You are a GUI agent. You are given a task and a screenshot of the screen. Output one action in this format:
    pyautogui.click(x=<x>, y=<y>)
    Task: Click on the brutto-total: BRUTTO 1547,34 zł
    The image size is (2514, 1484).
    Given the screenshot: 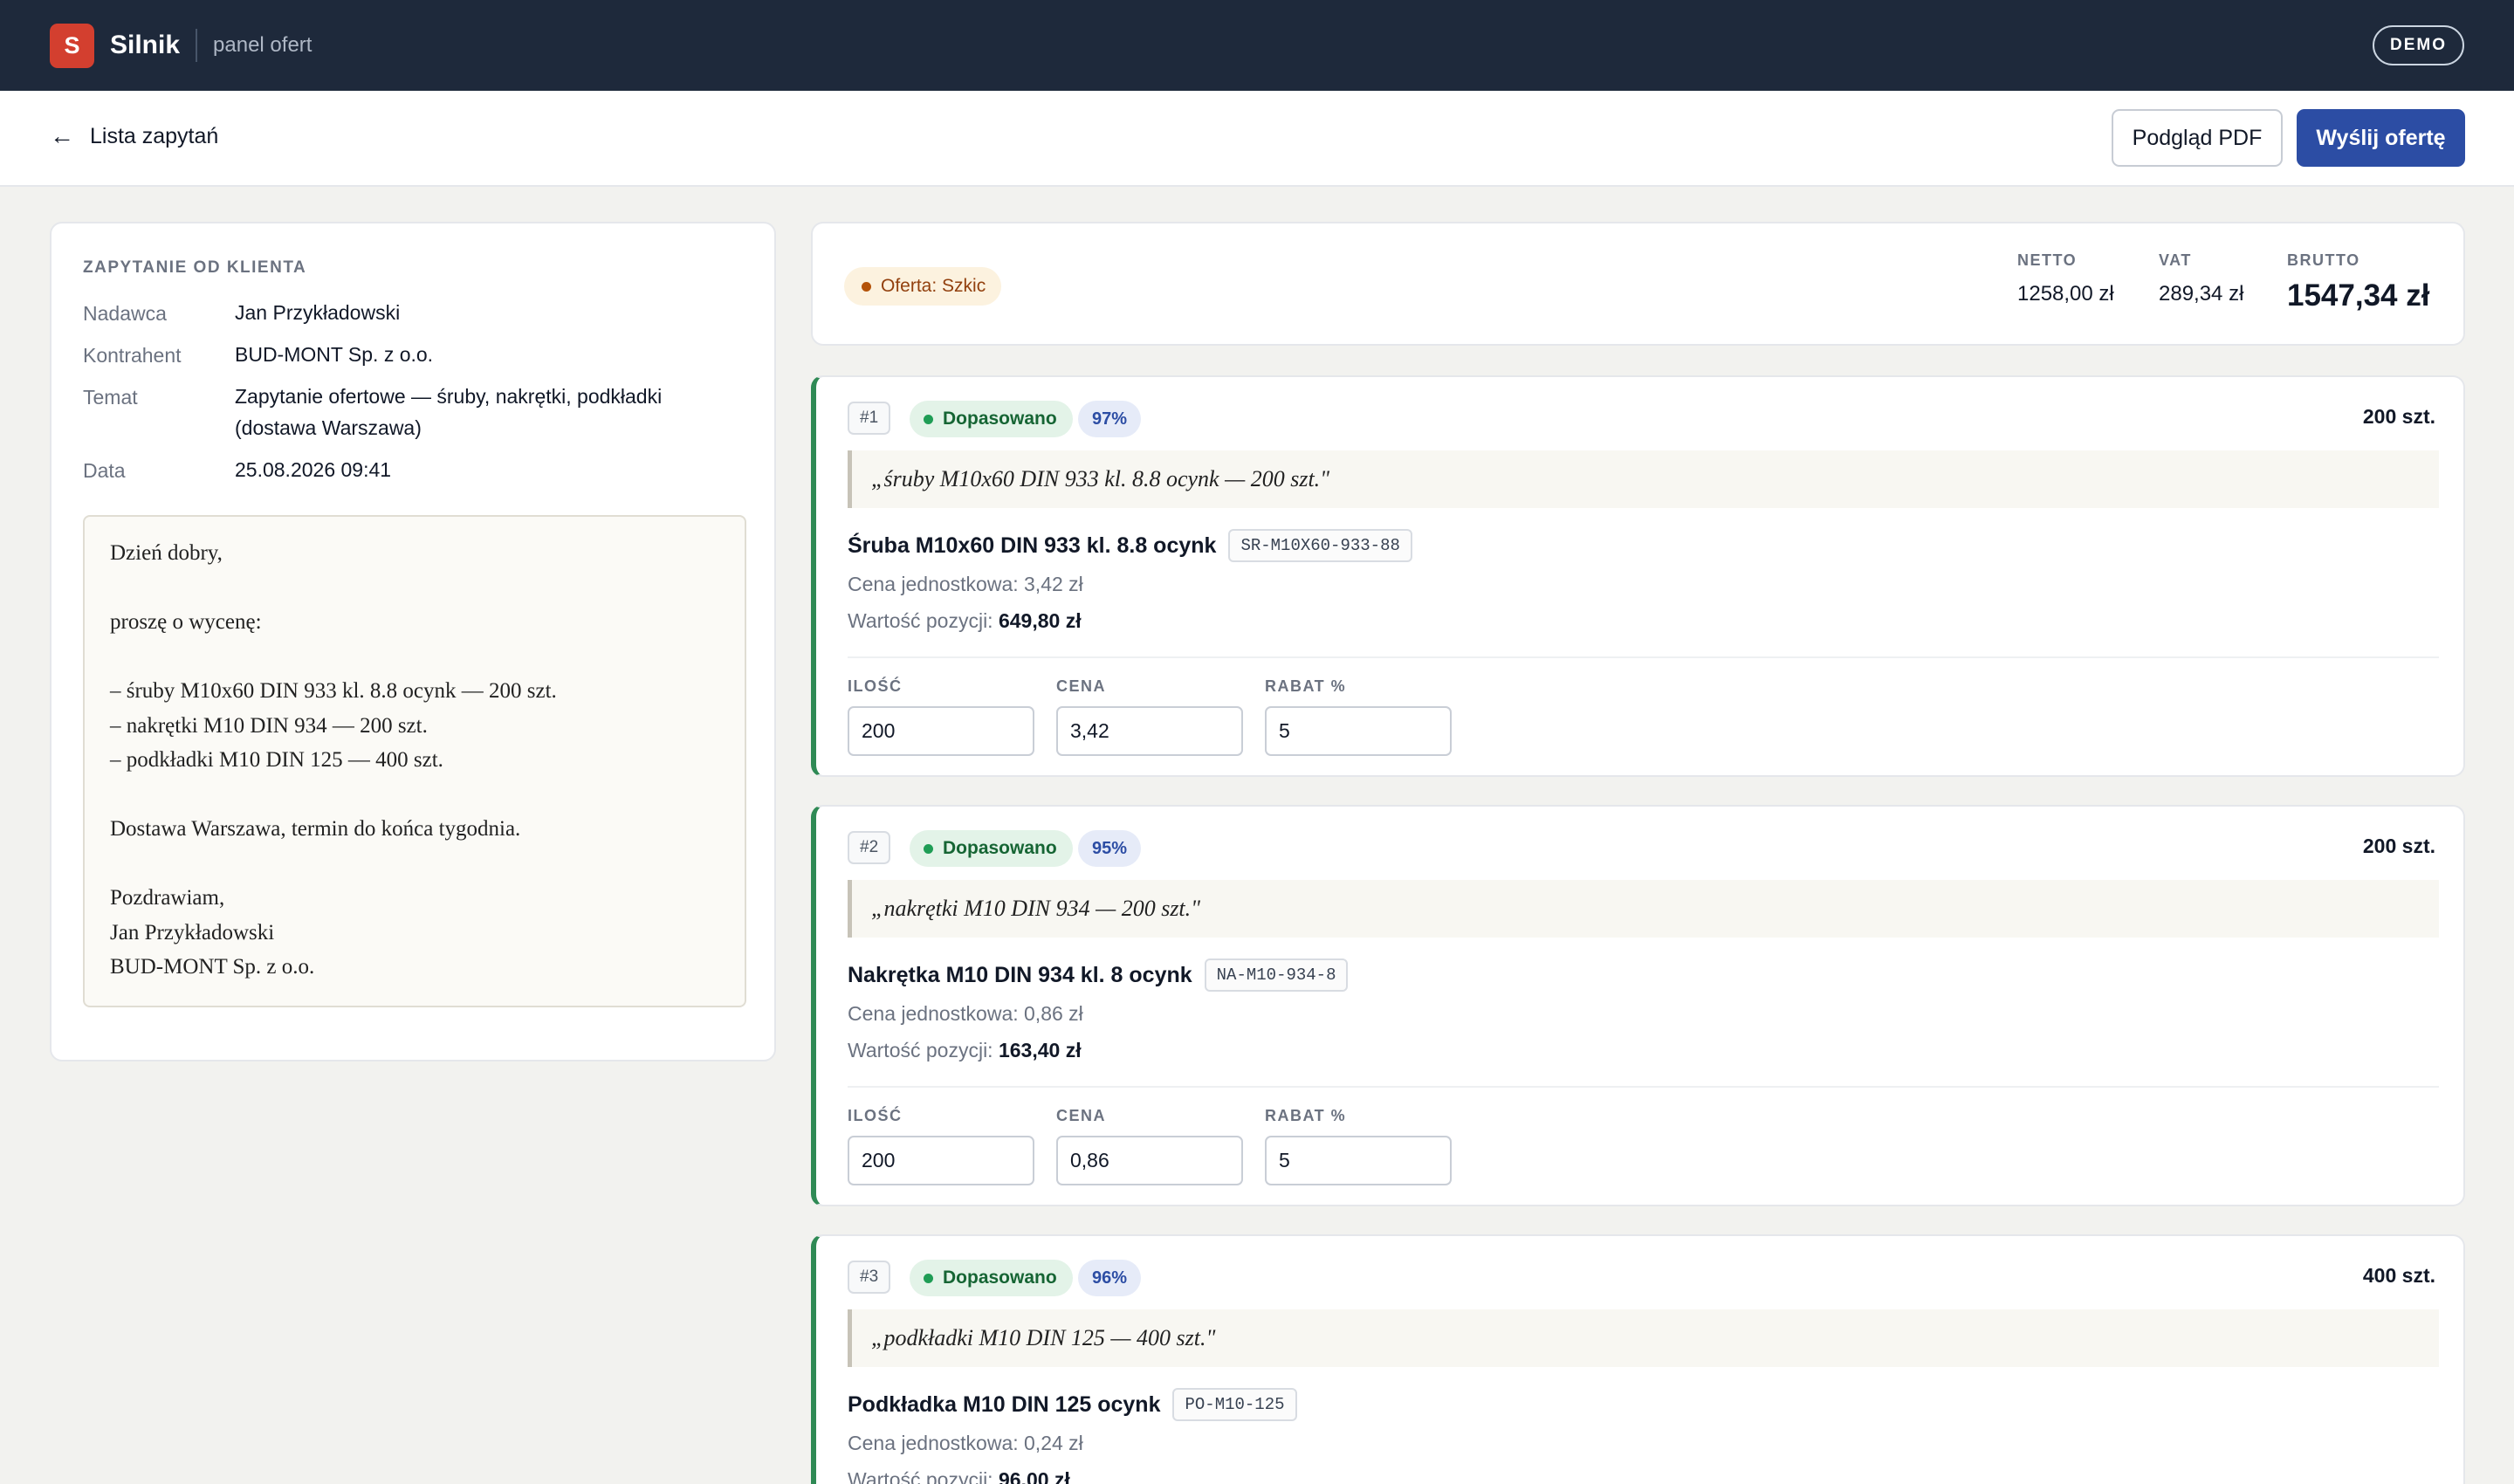 What is the action you would take?
    pyautogui.click(x=2358, y=282)
    